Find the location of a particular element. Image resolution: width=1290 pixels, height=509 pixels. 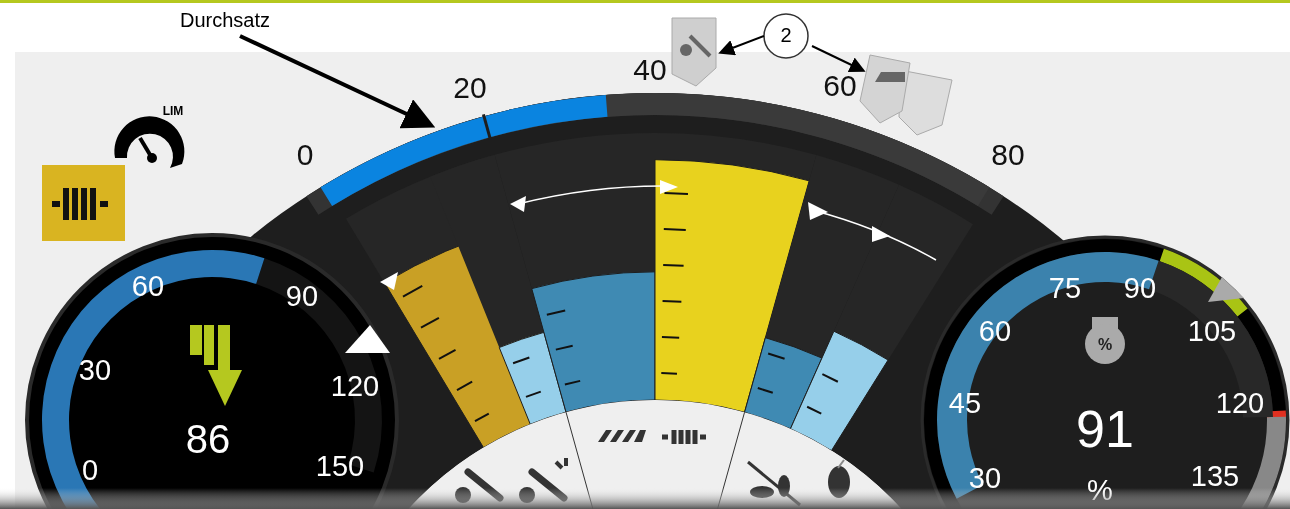

annotation-label: Durchsatz is located at coordinates (225, 20).